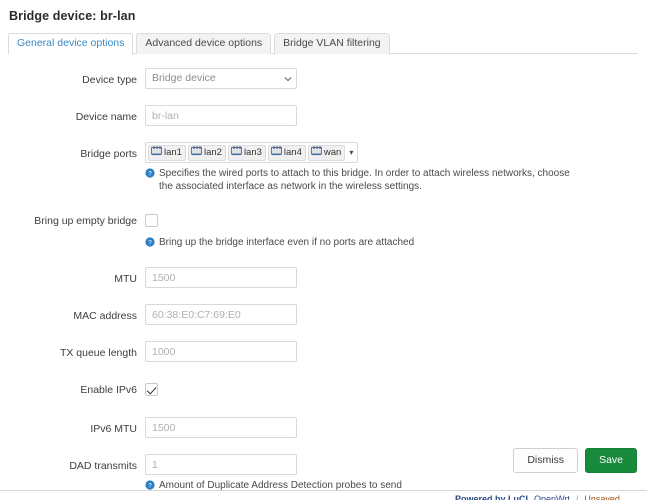  I want to click on port-chip-lan4: lan4, so click(286, 152).